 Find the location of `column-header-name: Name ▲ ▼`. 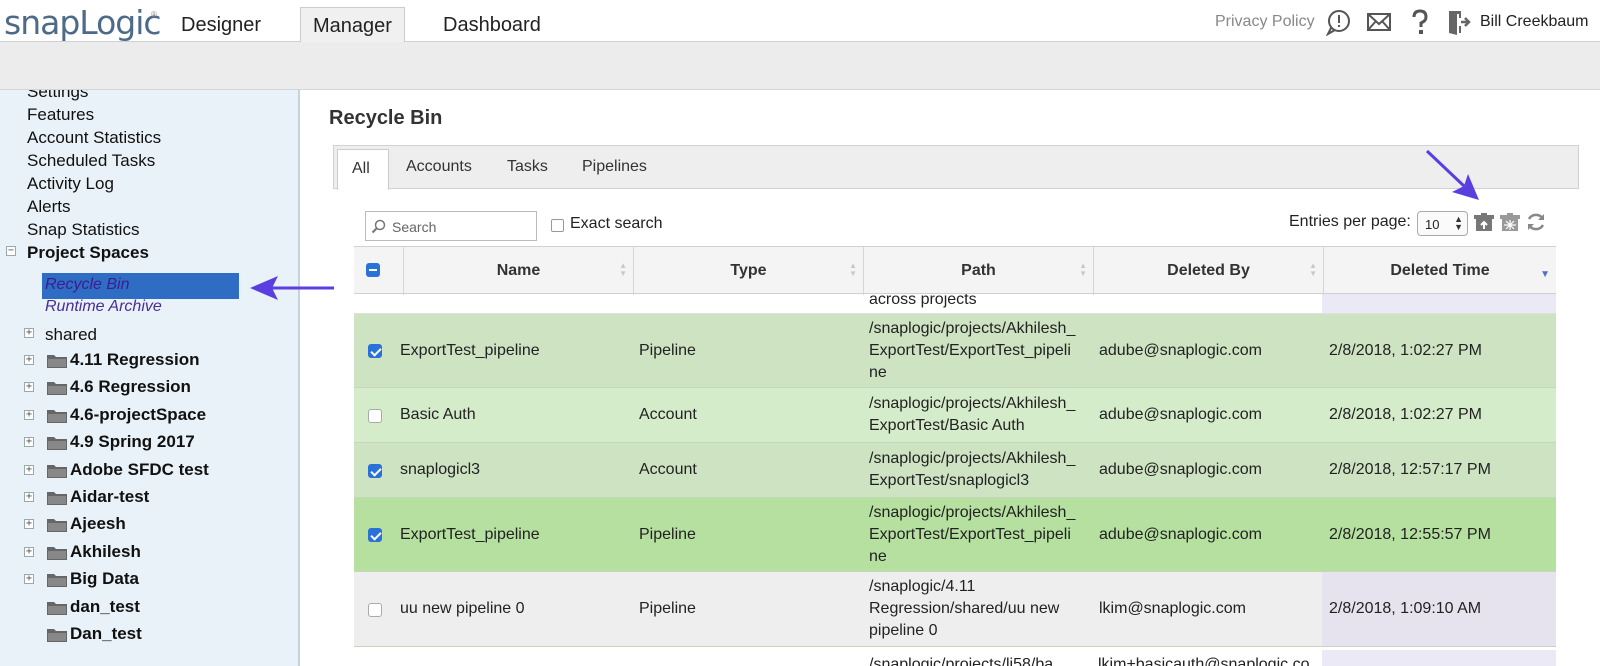

column-header-name: Name ▲ ▼ is located at coordinates (519, 271).